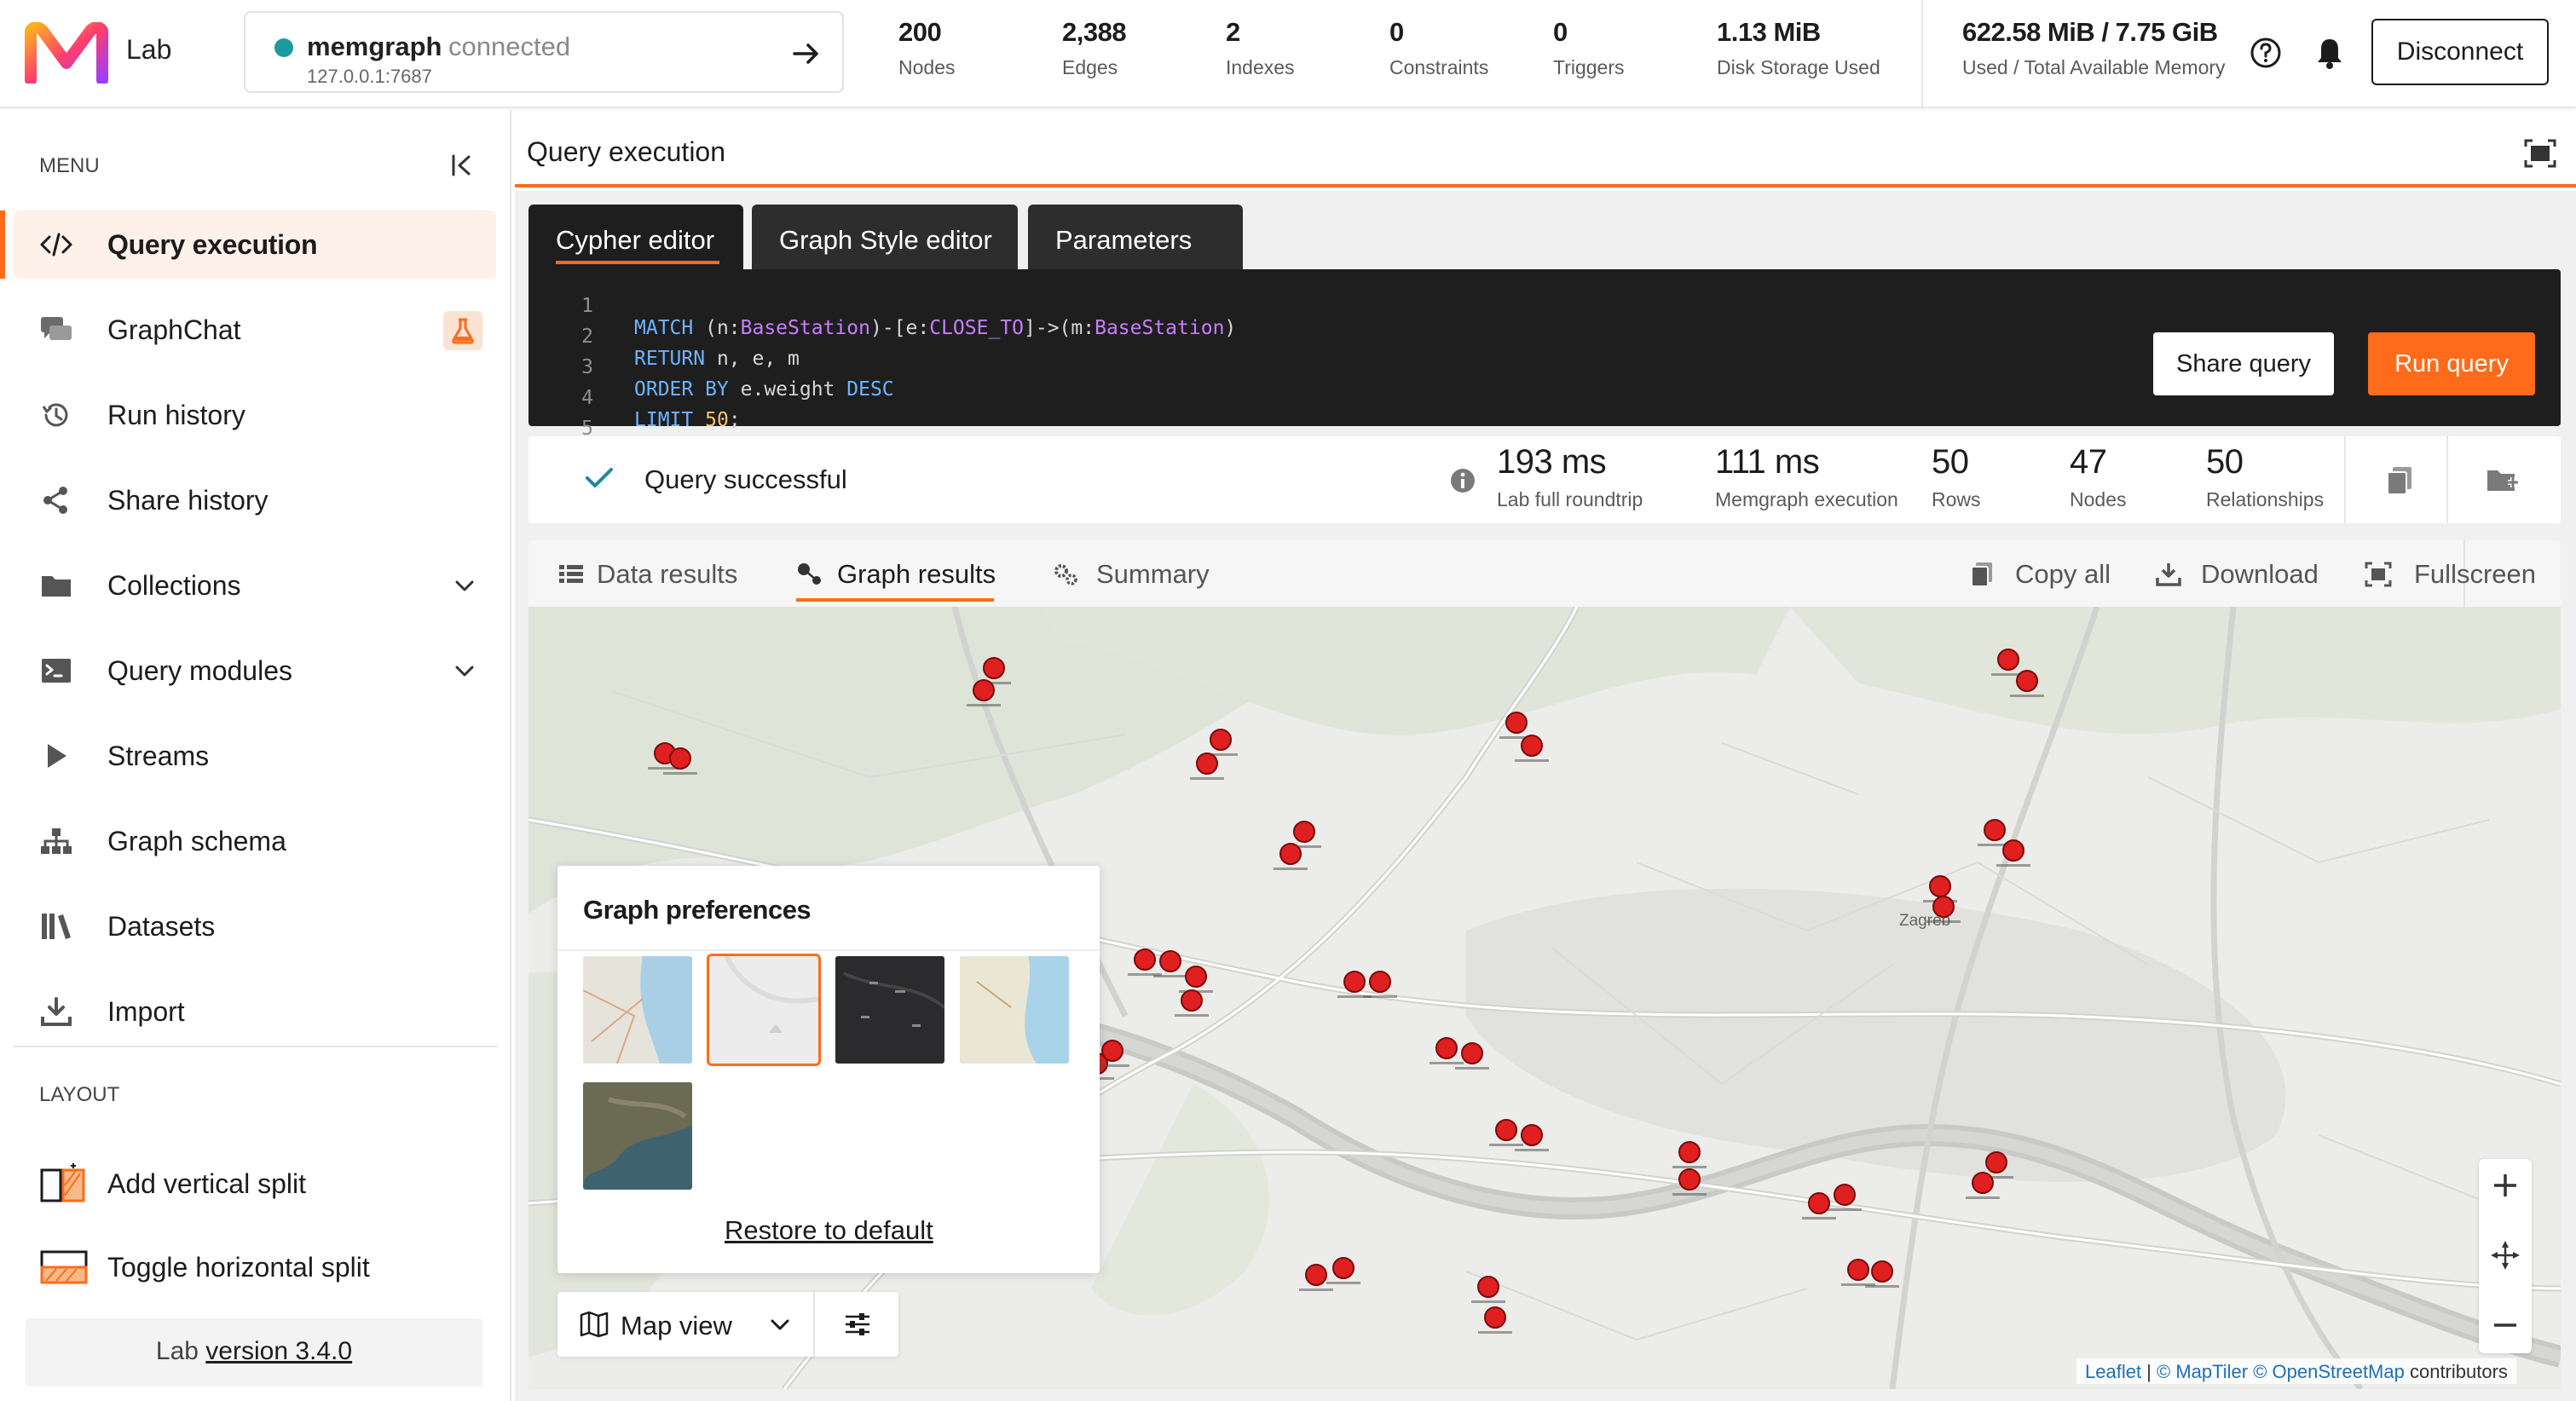 This screenshot has width=2576, height=1401. Describe the element at coordinates (255, 415) in the screenshot. I see `sidebar-item-run-history: Run history` at that location.